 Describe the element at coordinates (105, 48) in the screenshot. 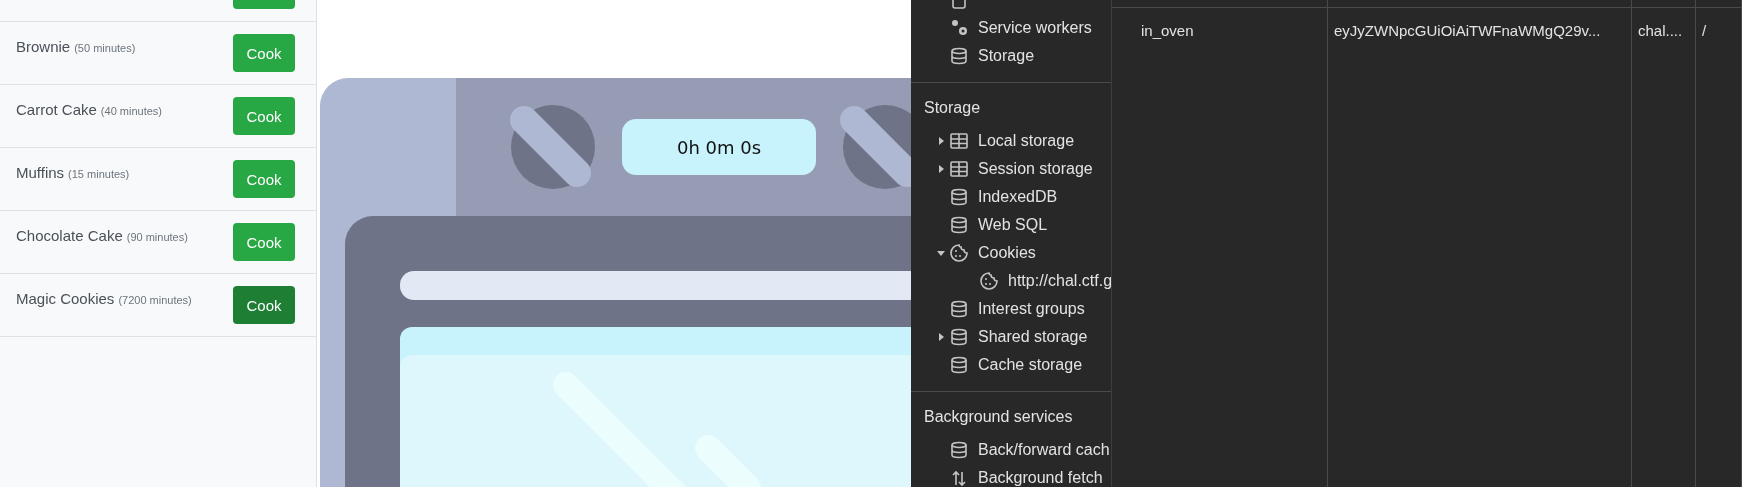

I see `cook-time: (50 minutes)` at that location.